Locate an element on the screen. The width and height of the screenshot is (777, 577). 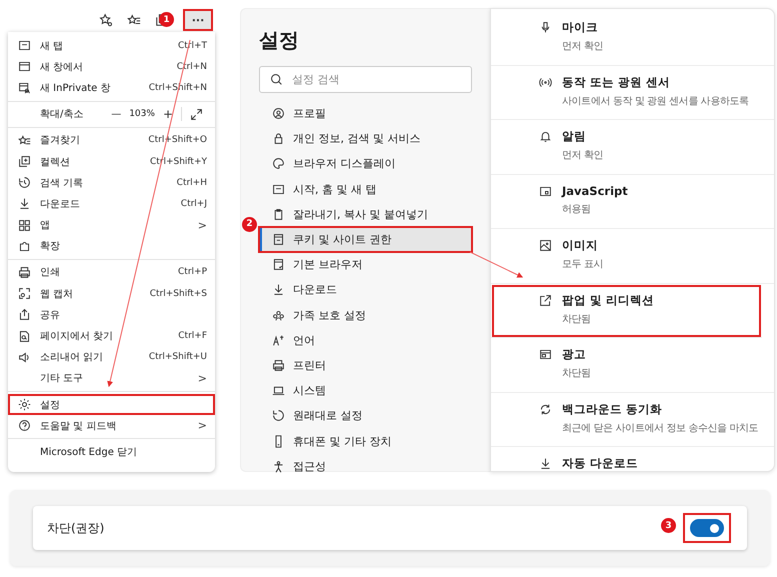
lock-icon is located at coordinates (278, 139).